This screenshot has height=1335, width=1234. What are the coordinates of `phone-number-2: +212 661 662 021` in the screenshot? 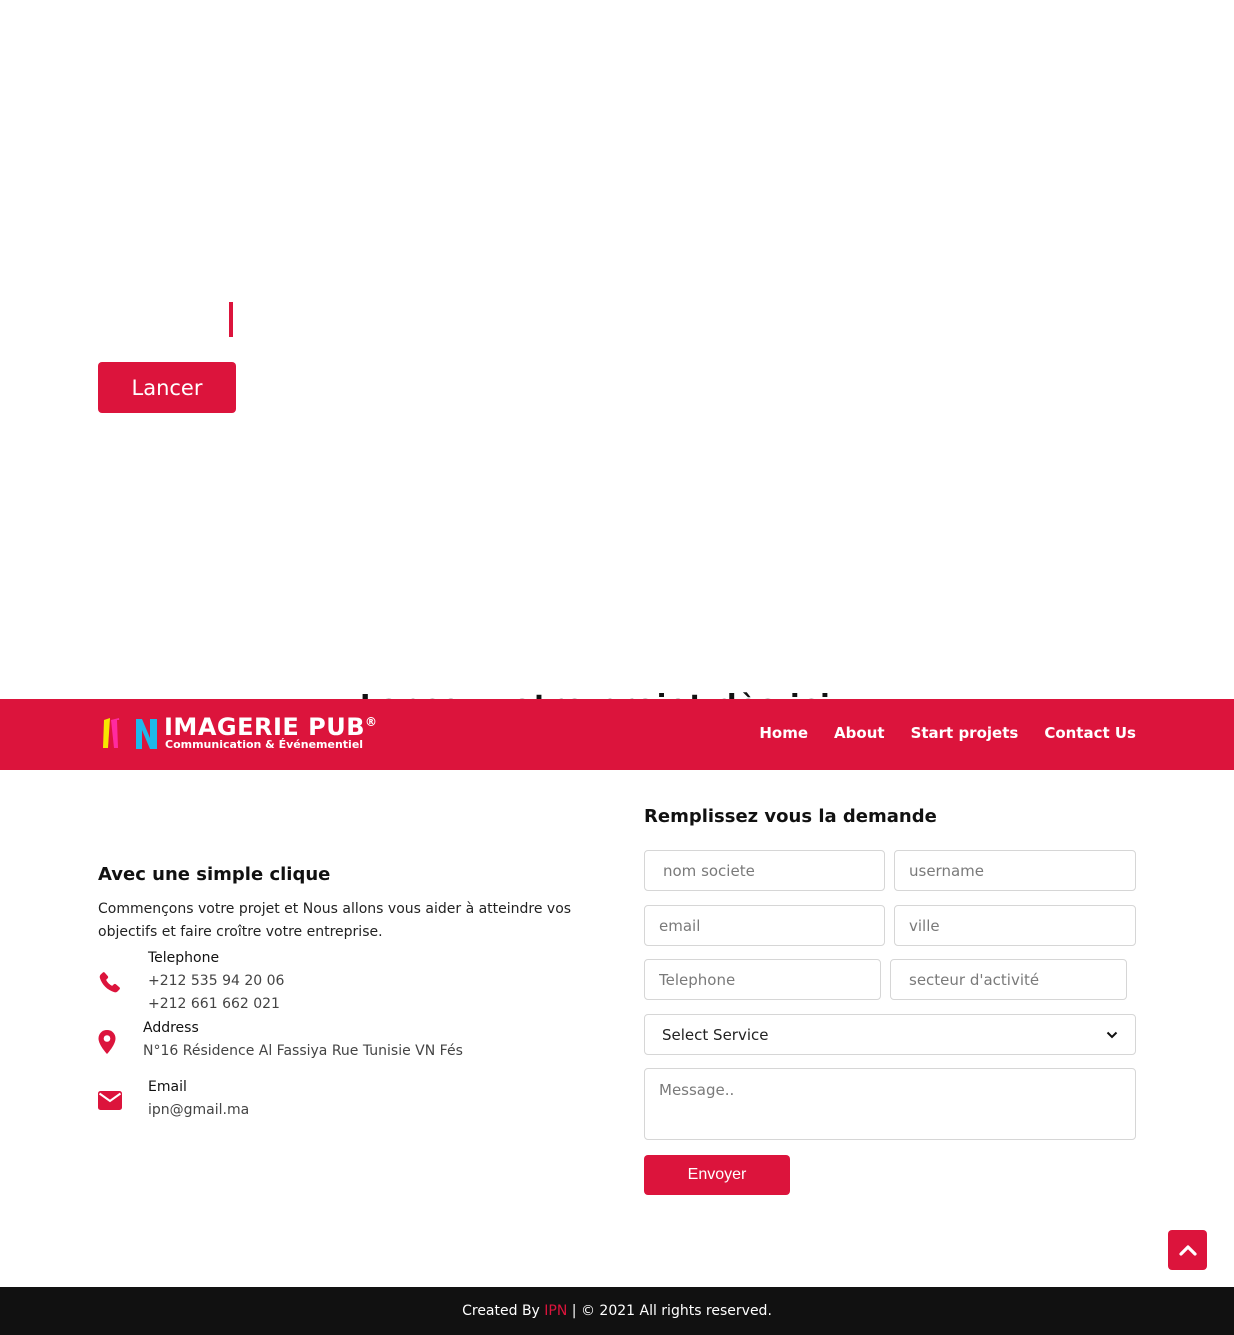 It's located at (214, 1004).